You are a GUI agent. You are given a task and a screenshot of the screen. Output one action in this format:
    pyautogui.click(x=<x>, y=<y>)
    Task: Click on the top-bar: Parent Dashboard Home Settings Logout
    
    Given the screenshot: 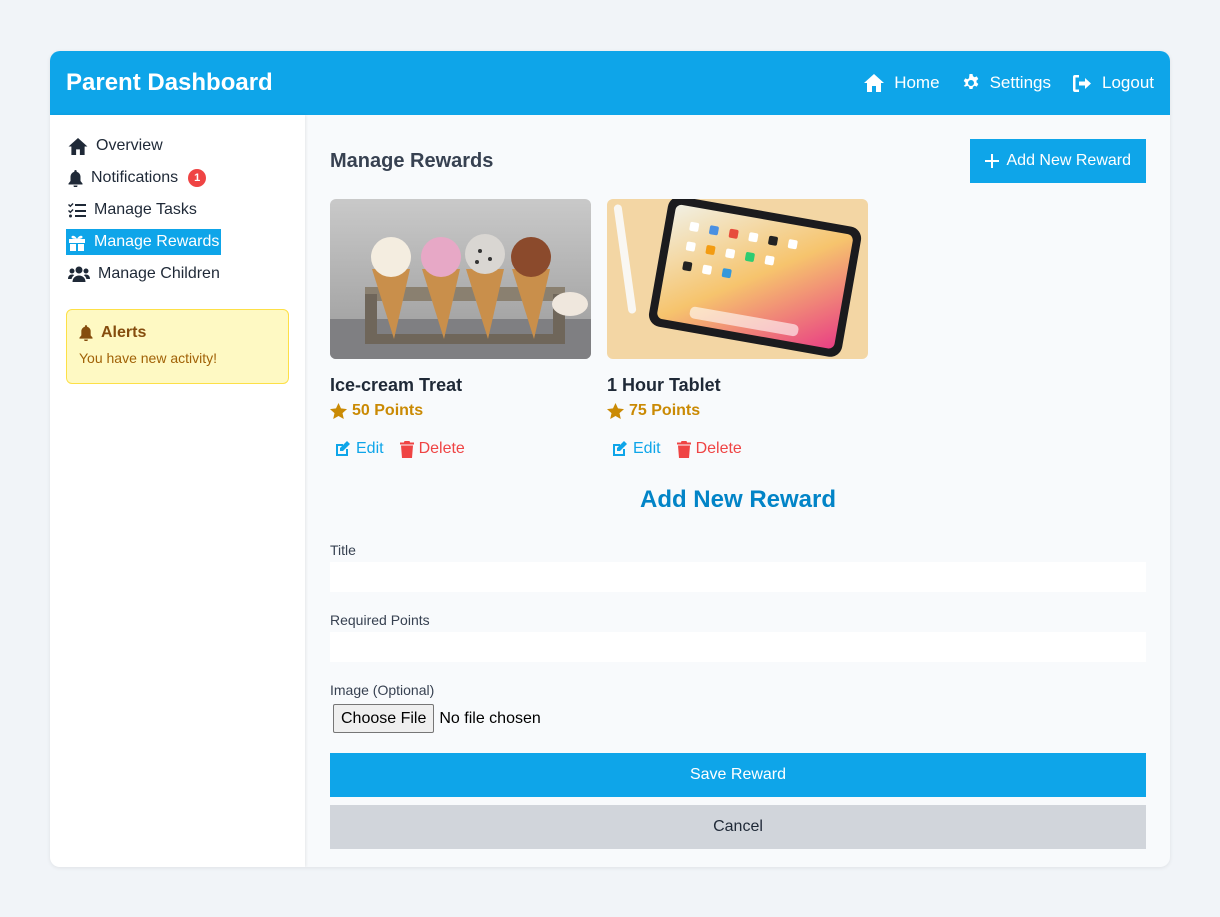 What is the action you would take?
    pyautogui.click(x=610, y=83)
    